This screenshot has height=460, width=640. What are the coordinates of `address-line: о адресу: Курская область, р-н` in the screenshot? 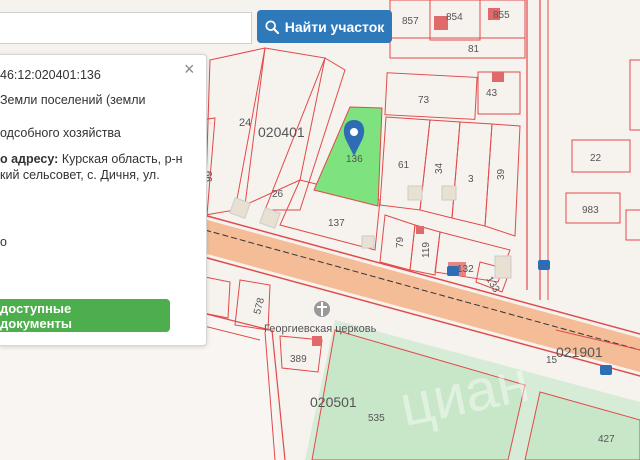 It's located at (91, 159).